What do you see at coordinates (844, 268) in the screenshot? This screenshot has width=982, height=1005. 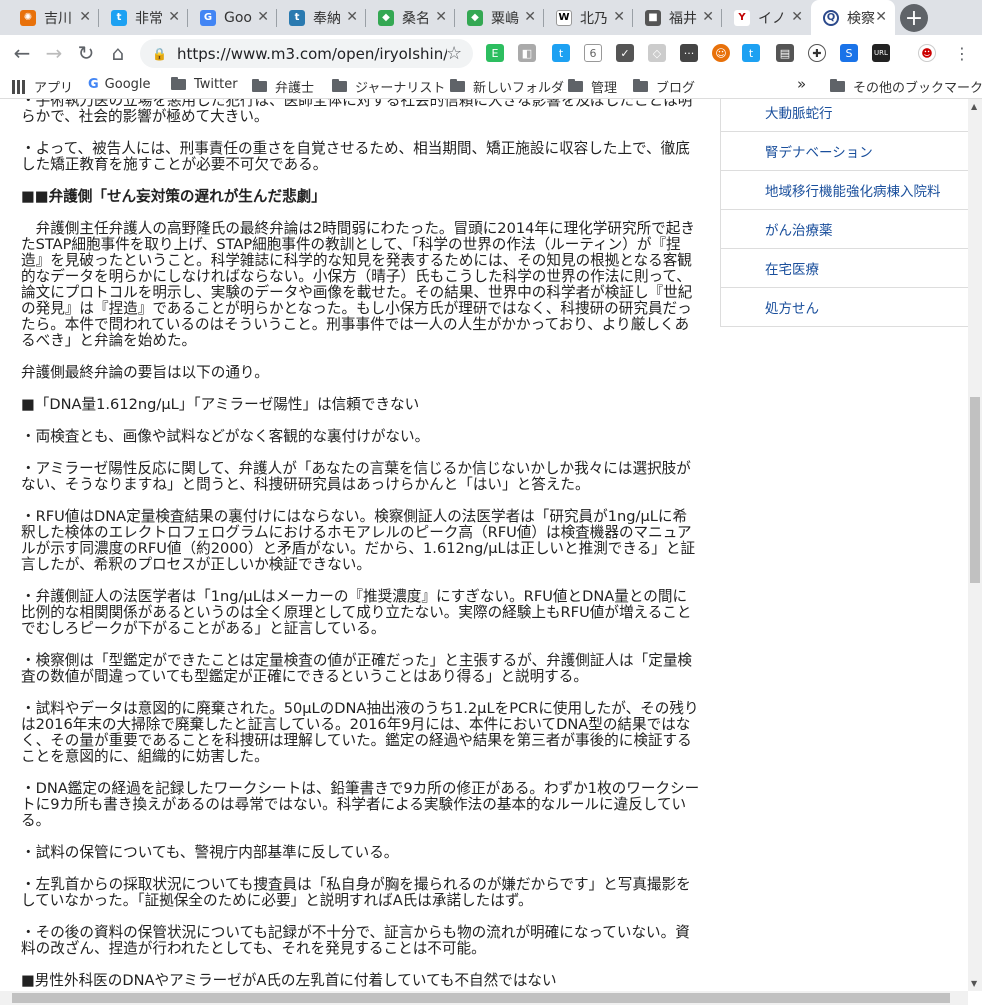 I see `sidebar-link: 在宅医療` at bounding box center [844, 268].